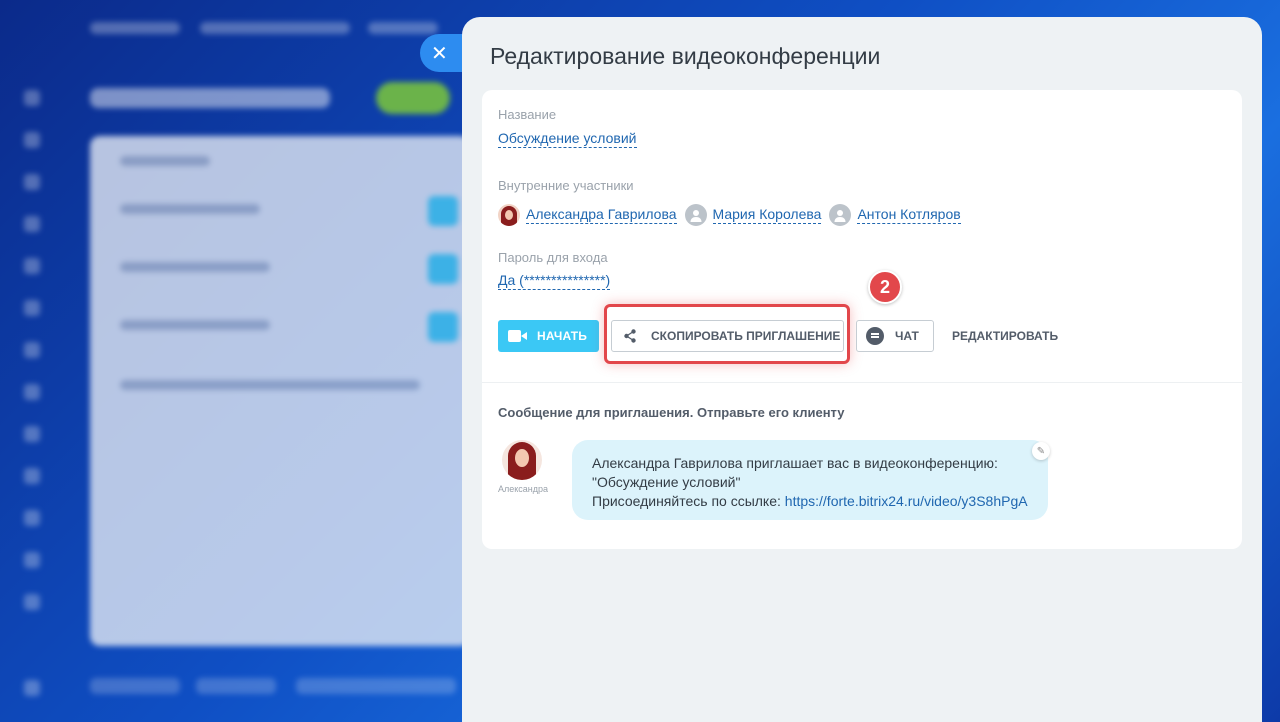 The height and width of the screenshot is (722, 1280). I want to click on password-label: Пароль для входа, so click(553, 257).